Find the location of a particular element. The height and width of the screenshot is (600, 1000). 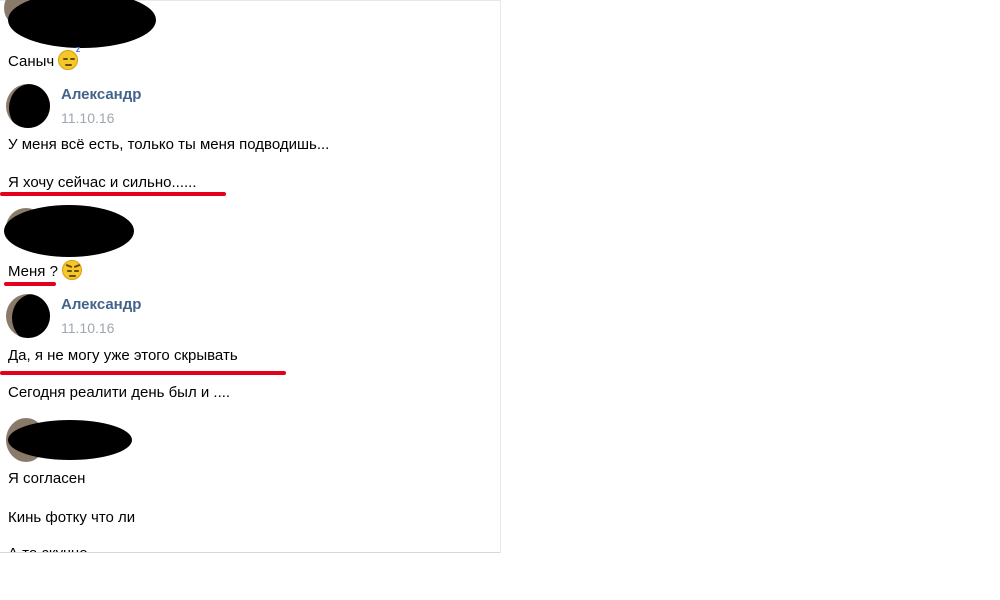

bottom-divider is located at coordinates (250, 552).